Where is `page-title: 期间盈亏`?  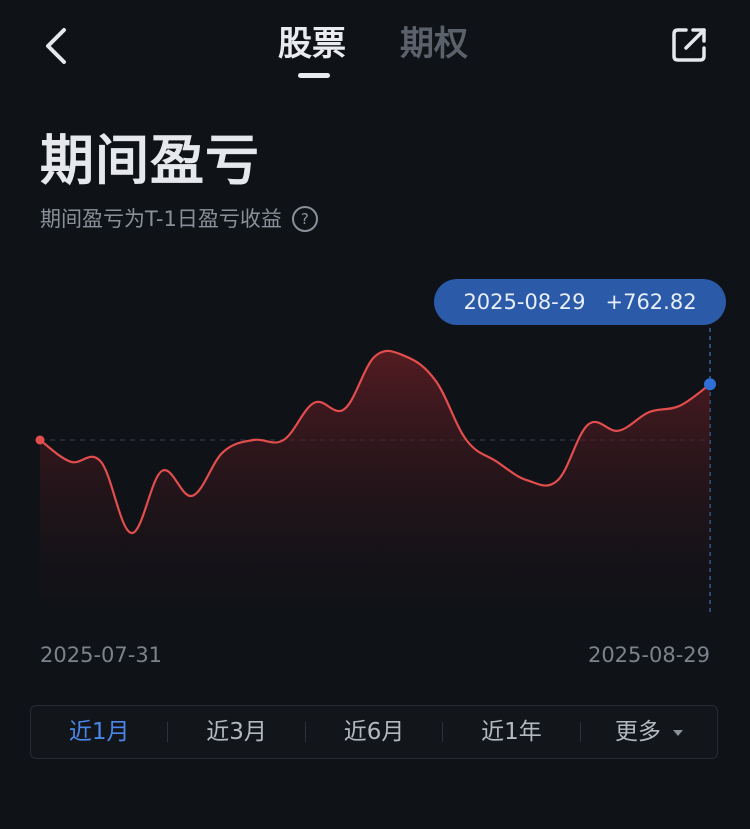 page-title: 期间盈亏 is located at coordinates (150, 160).